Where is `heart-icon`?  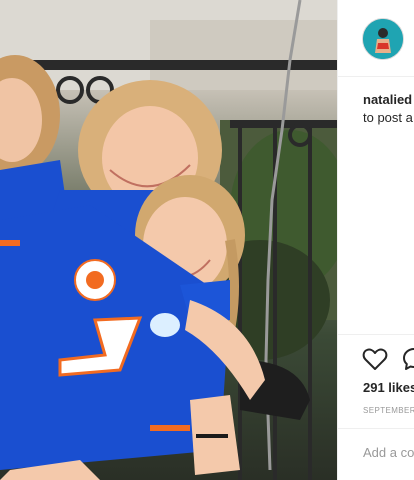
heart-icon is located at coordinates (375, 359).